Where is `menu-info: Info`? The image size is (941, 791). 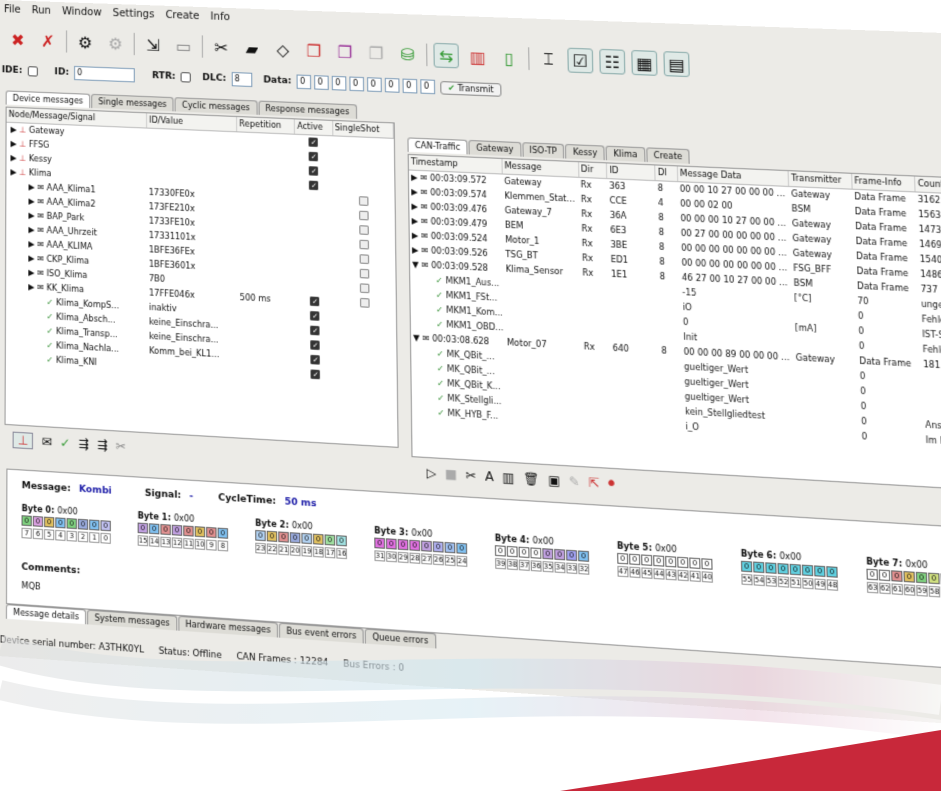
menu-info: Info is located at coordinates (220, 19).